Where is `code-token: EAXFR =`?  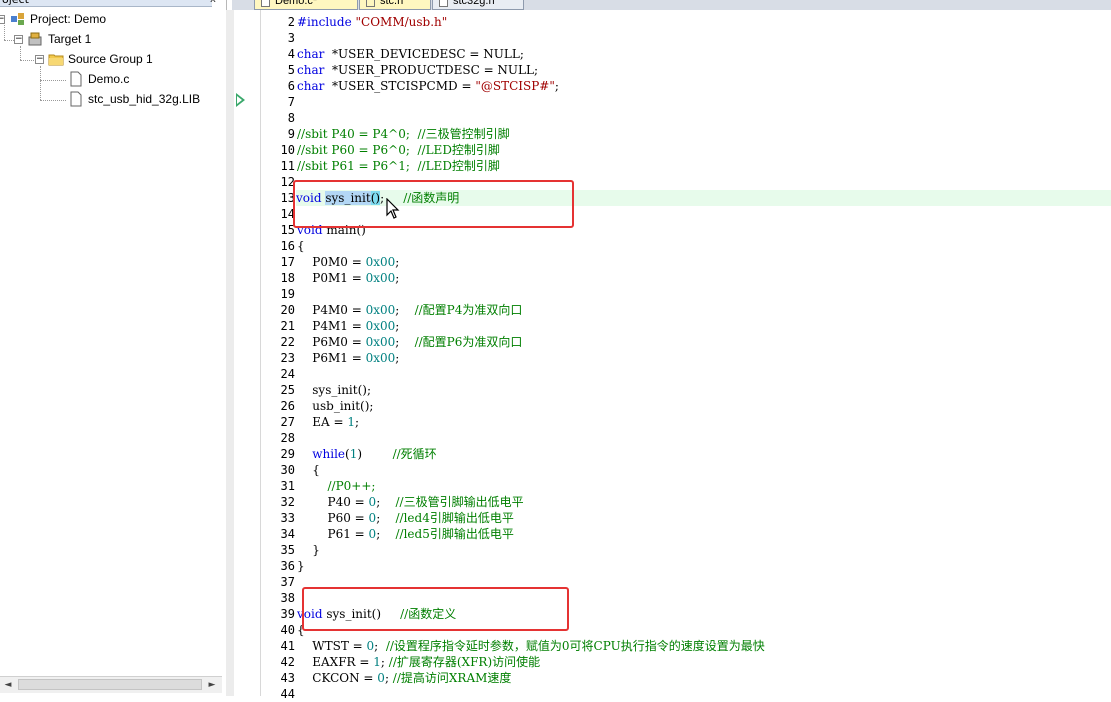
code-token: EAXFR = is located at coordinates (335, 662).